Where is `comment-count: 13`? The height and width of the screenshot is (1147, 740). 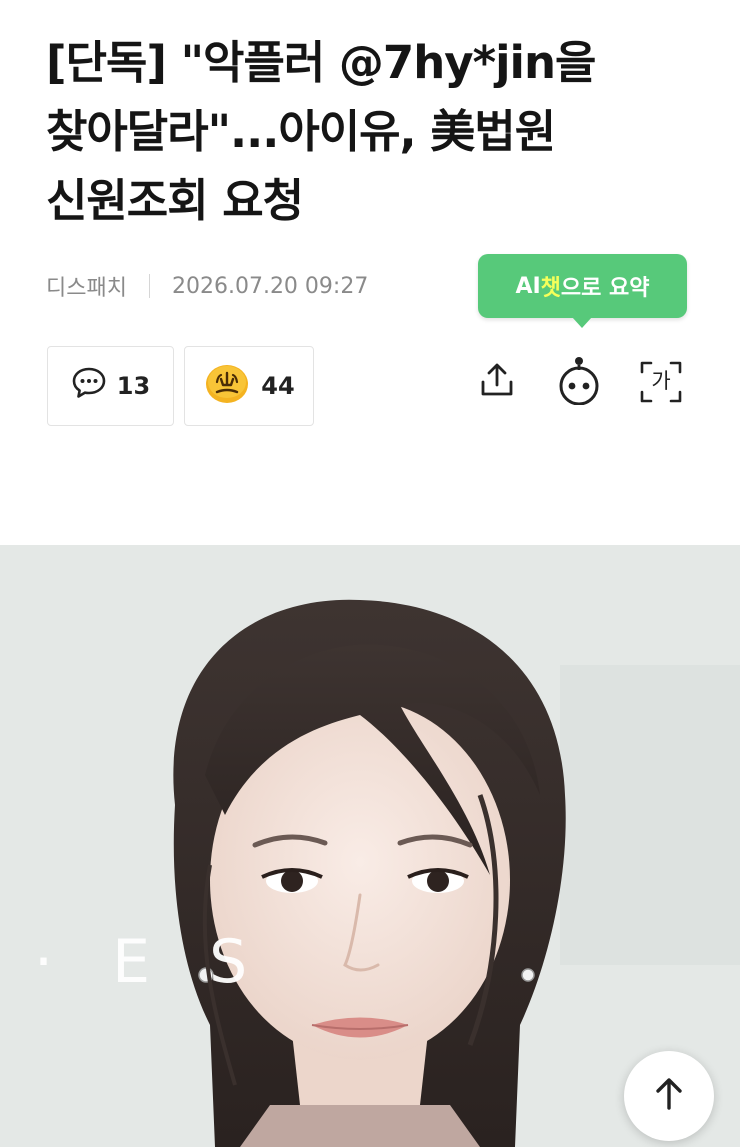
comment-count: 13 is located at coordinates (133, 386).